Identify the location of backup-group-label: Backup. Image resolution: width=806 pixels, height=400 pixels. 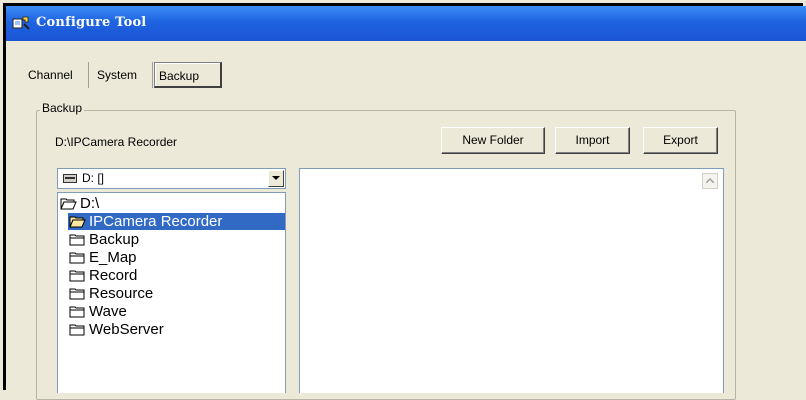
(62, 108).